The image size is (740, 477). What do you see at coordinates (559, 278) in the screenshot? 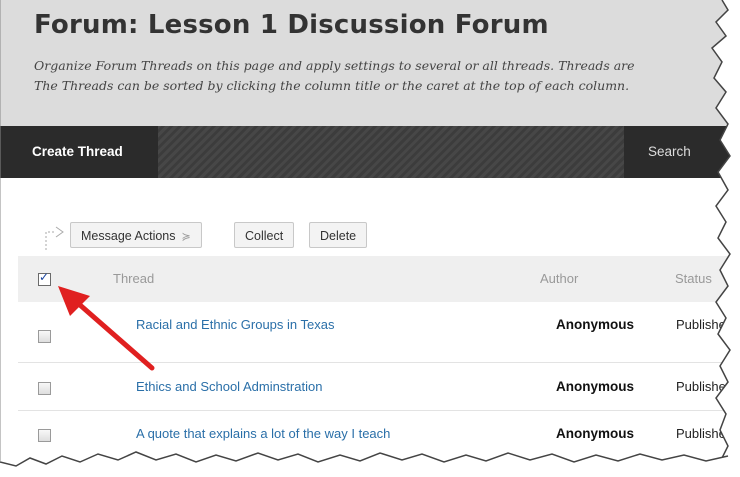
I see `column-header-author: Author` at bounding box center [559, 278].